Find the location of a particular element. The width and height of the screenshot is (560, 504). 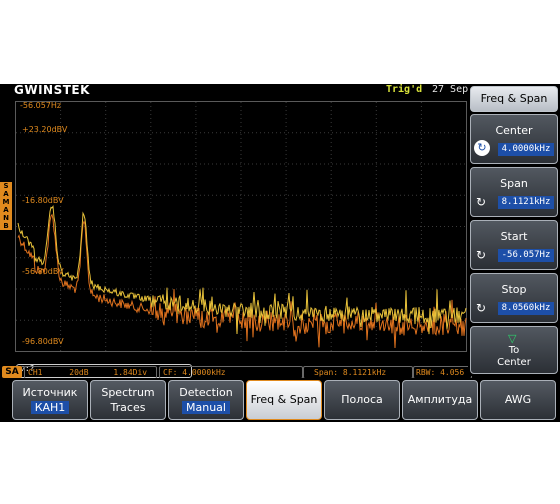

side-letter-m: M is located at coordinates (6, 202).